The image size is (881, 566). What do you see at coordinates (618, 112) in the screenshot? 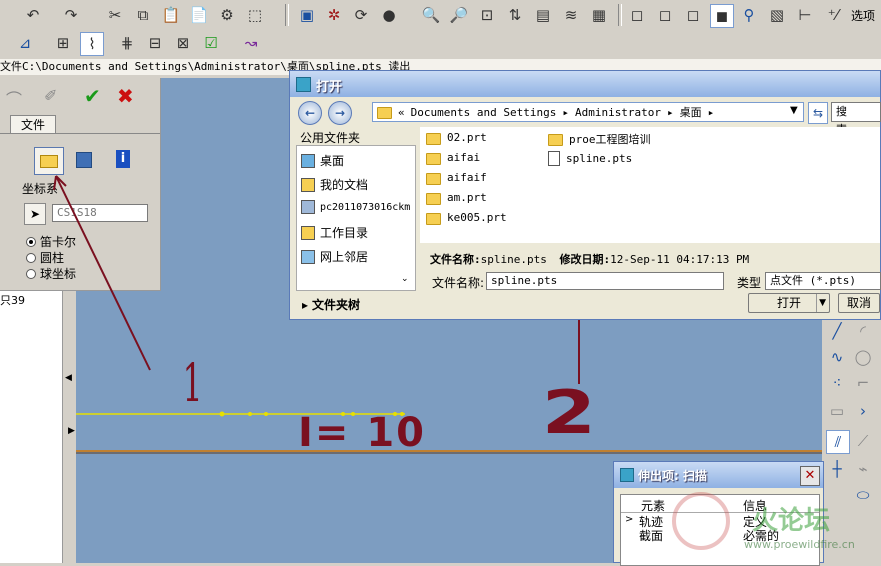
I see `breadcrumb-part: Administrator` at bounding box center [618, 112].